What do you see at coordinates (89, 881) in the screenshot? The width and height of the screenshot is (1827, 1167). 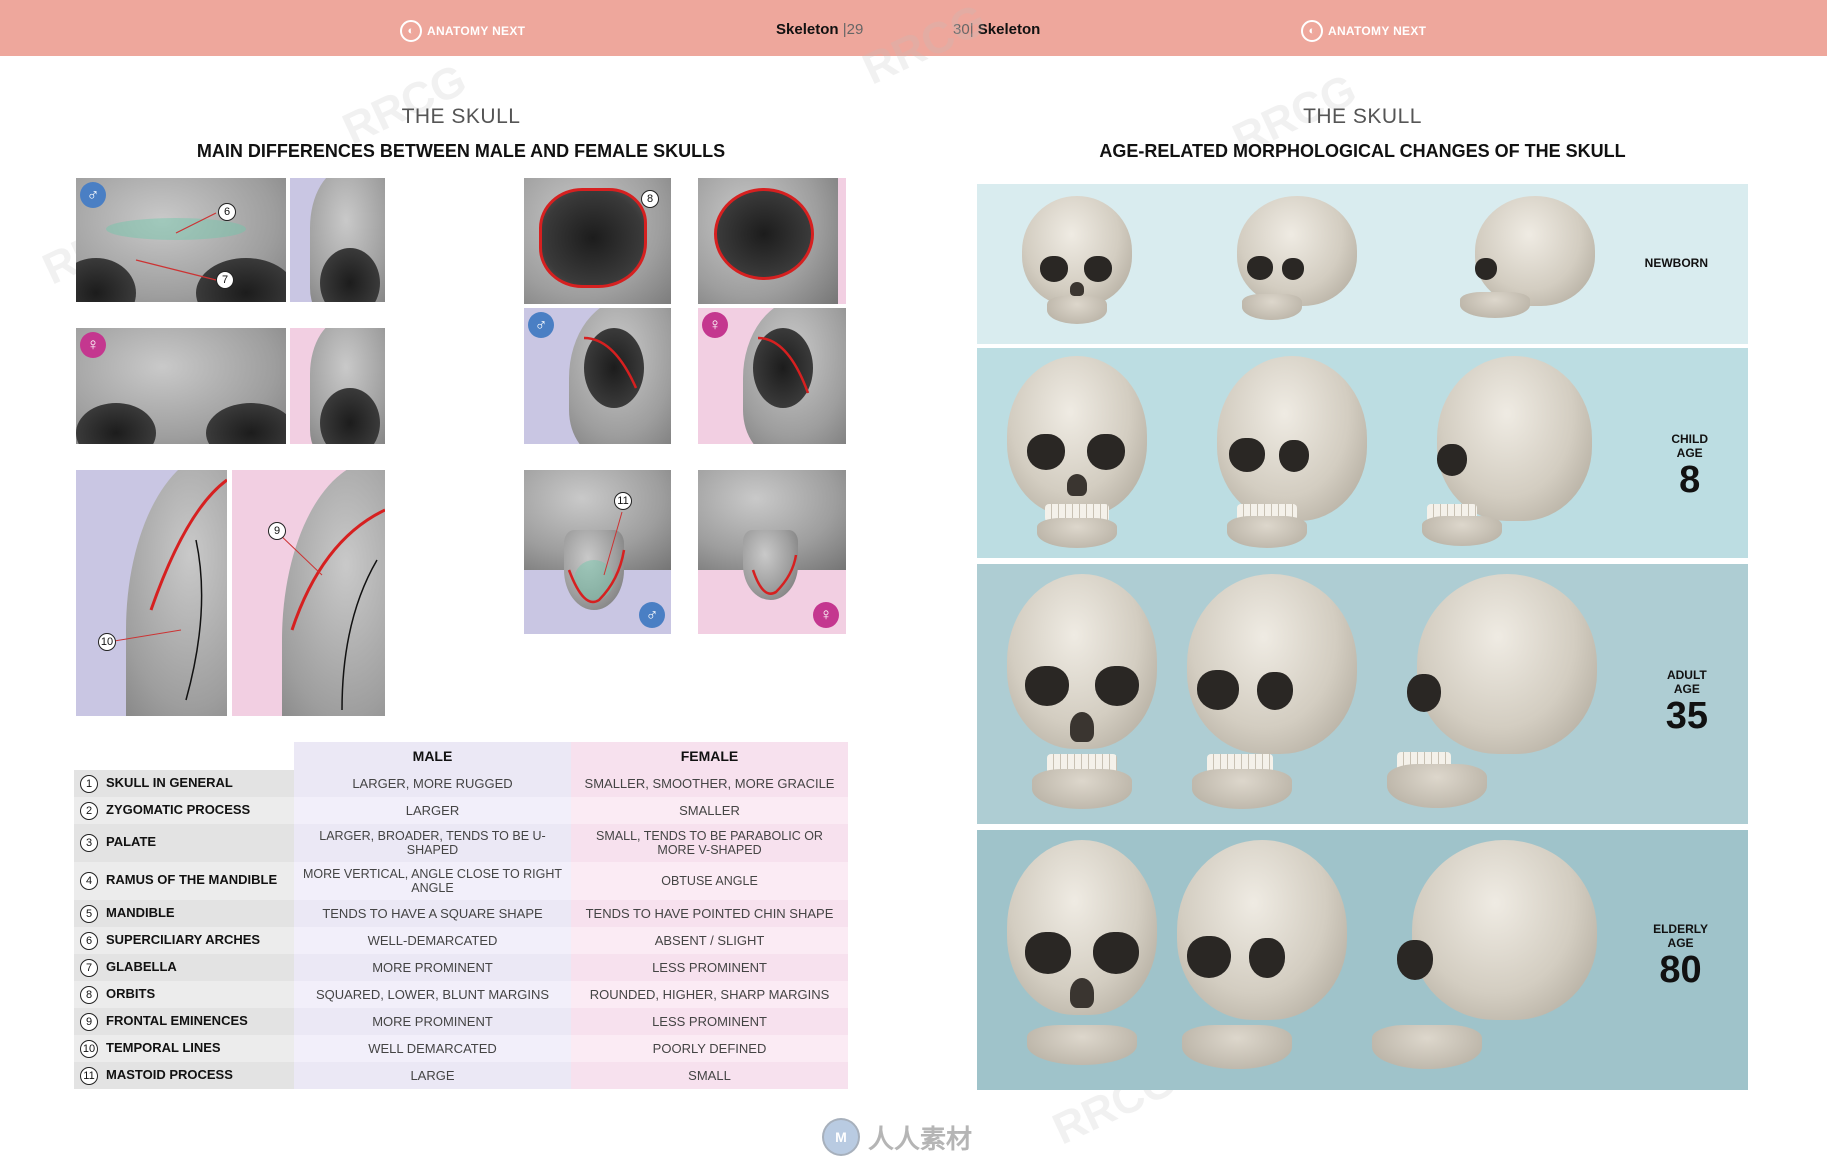 I see `feature-number: 4` at bounding box center [89, 881].